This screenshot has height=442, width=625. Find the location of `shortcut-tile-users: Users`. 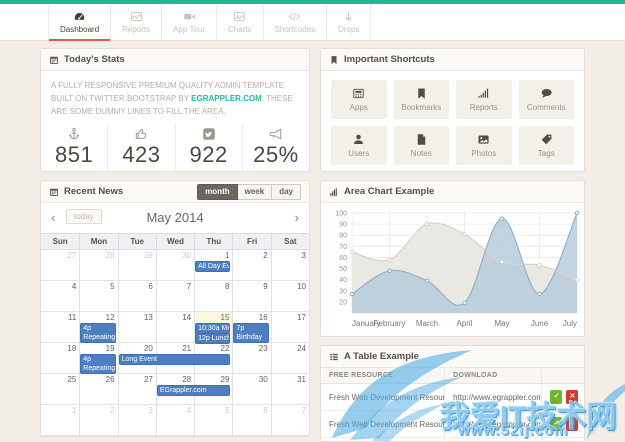

shortcut-tile-users: Users is located at coordinates (359, 145).